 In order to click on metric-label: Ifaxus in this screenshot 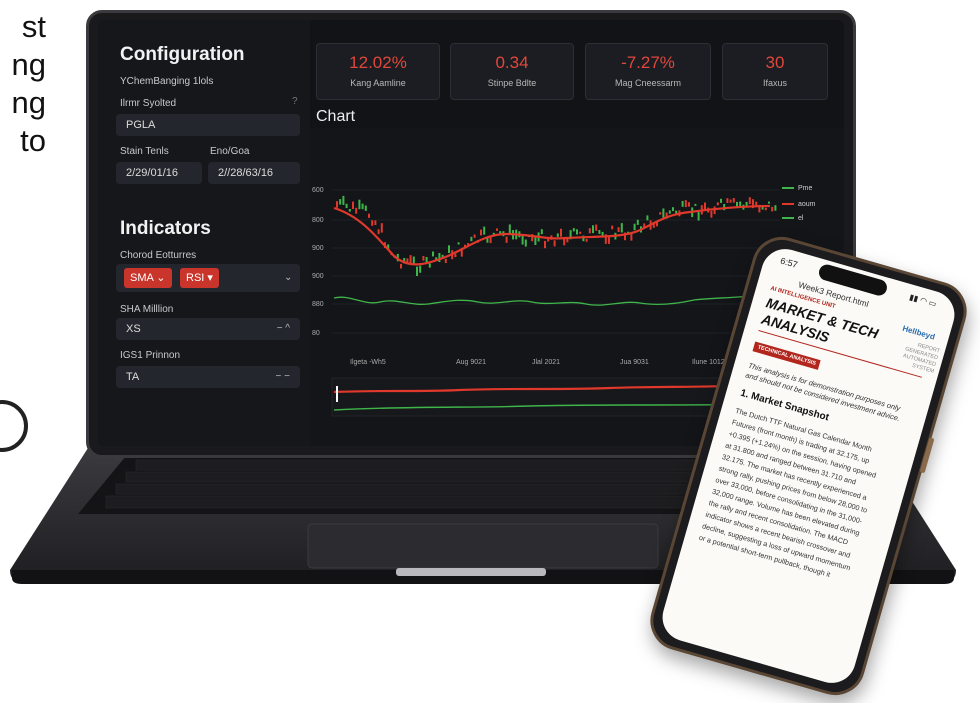, I will do `click(774, 83)`.